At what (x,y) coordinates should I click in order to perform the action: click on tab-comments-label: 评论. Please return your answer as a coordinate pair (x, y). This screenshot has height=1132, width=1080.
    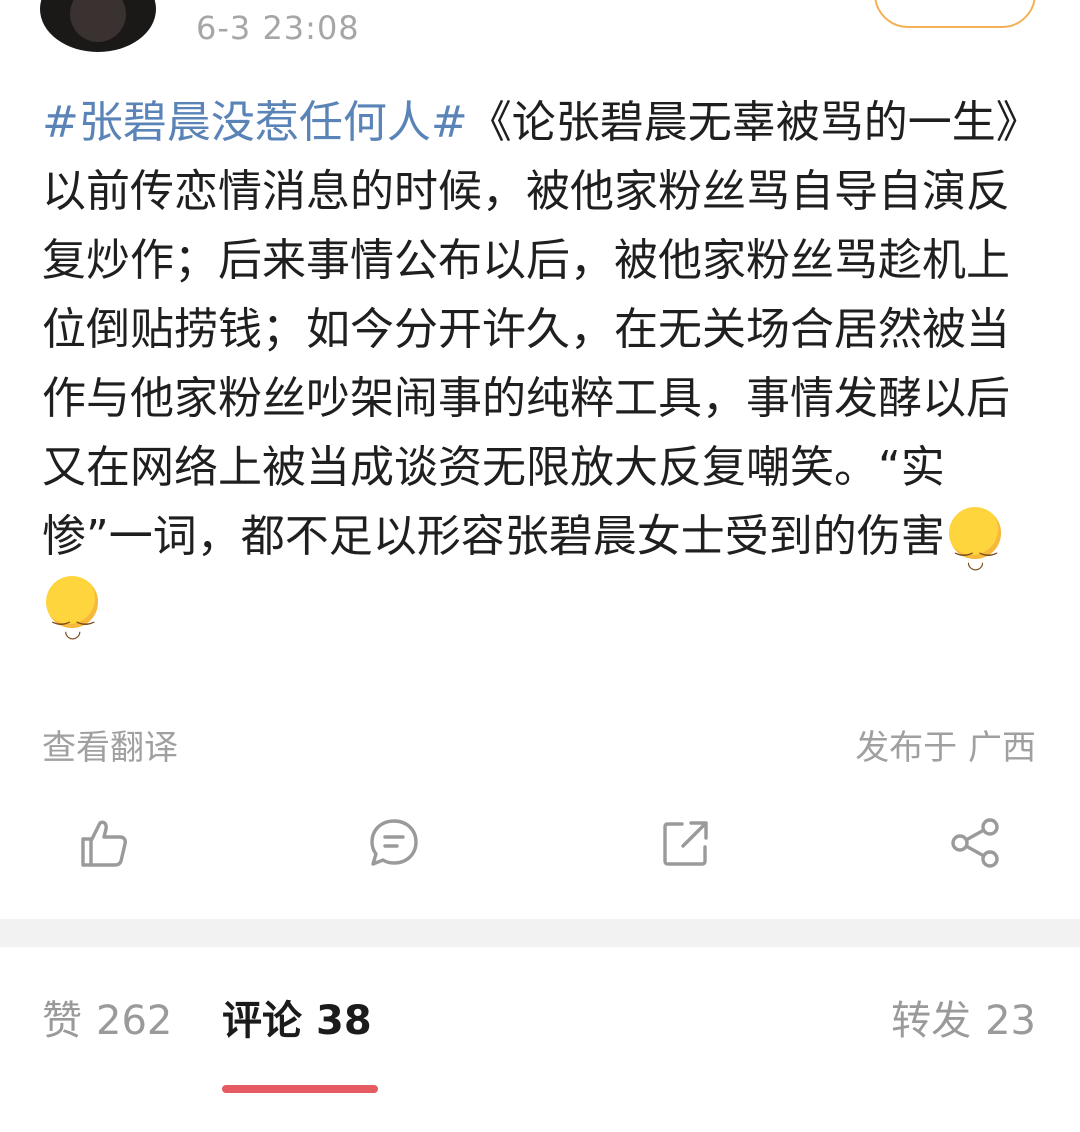
    Looking at the image, I should click on (262, 1021).